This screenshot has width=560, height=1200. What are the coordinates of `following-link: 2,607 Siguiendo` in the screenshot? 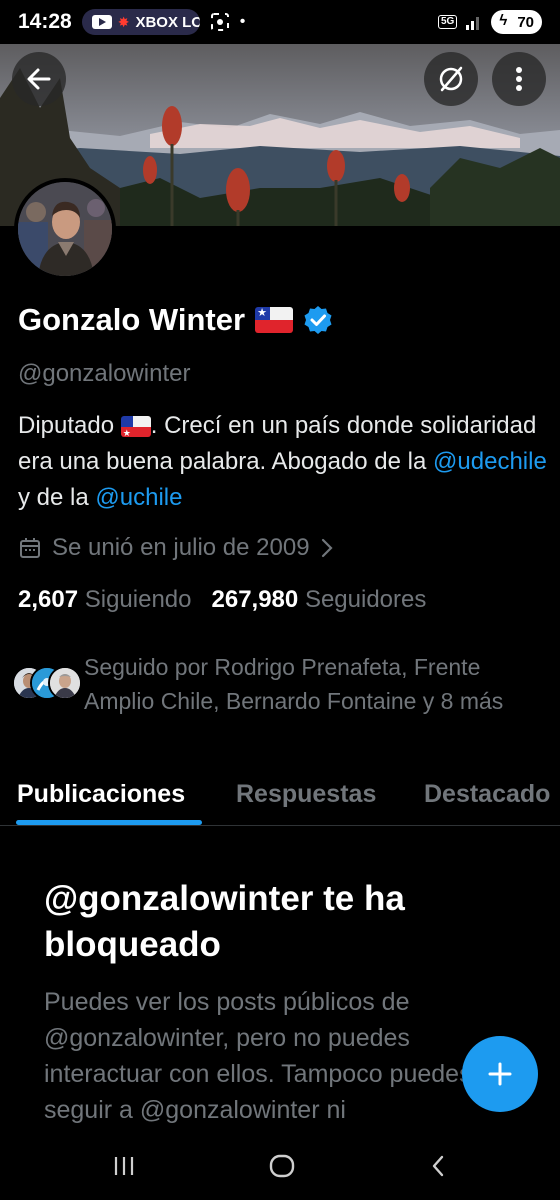 It's located at (105, 600).